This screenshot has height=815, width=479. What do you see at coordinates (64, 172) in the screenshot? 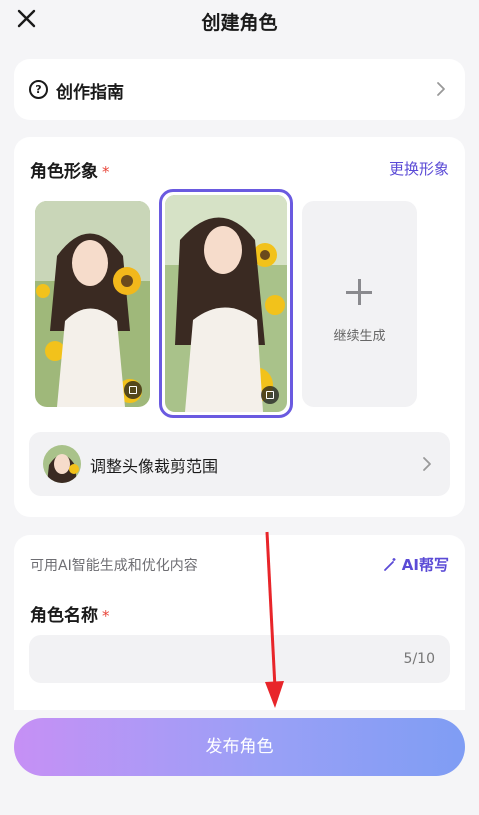
I see `appearance-title-text: 角色形象` at bounding box center [64, 172].